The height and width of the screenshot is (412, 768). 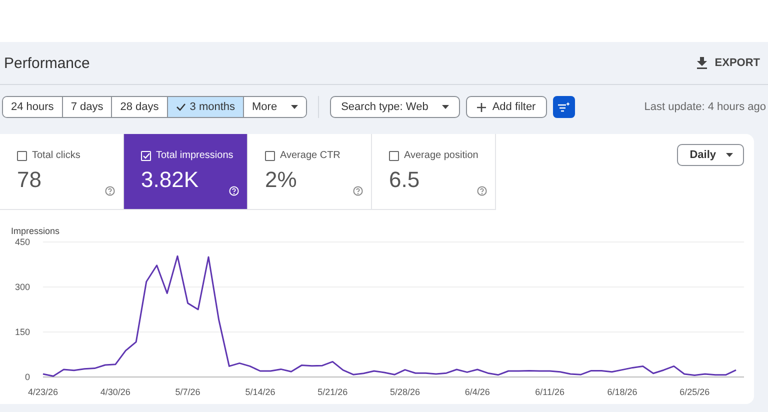 I want to click on metric-label: Average position, so click(x=442, y=155).